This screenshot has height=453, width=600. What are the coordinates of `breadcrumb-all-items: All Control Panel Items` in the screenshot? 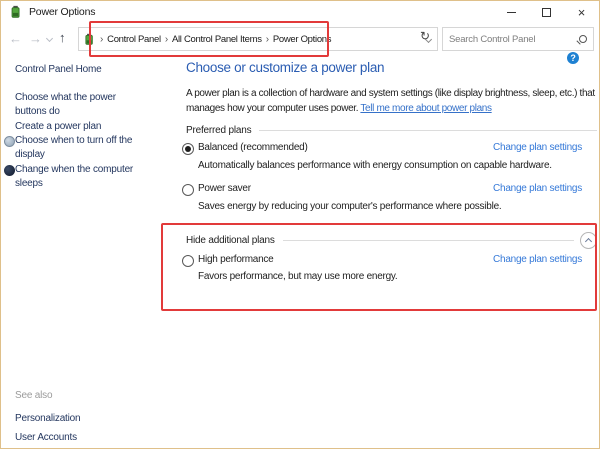 It's located at (217, 39).